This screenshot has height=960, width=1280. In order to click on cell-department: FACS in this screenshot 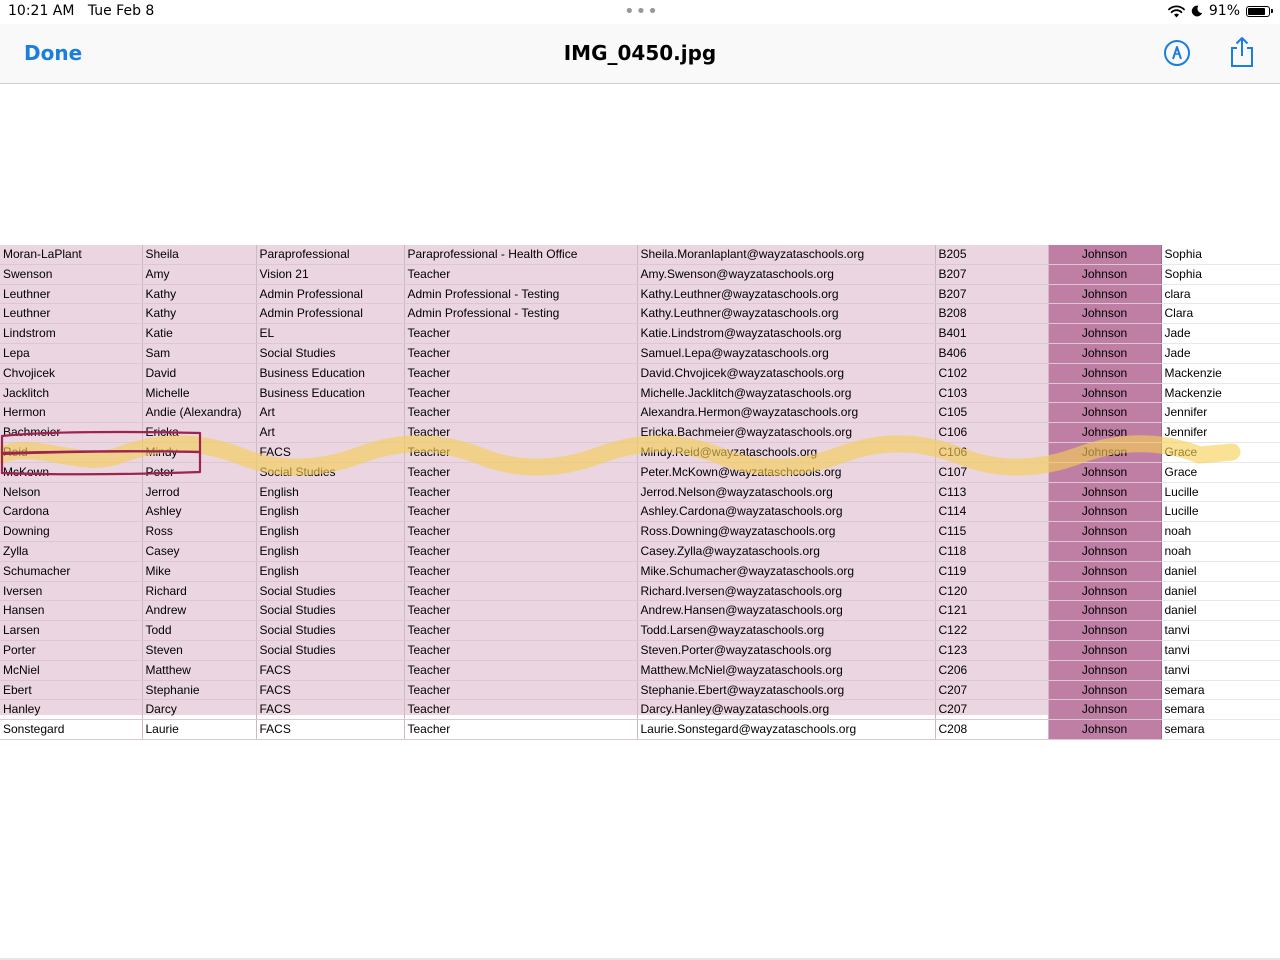, I will do `click(330, 452)`.